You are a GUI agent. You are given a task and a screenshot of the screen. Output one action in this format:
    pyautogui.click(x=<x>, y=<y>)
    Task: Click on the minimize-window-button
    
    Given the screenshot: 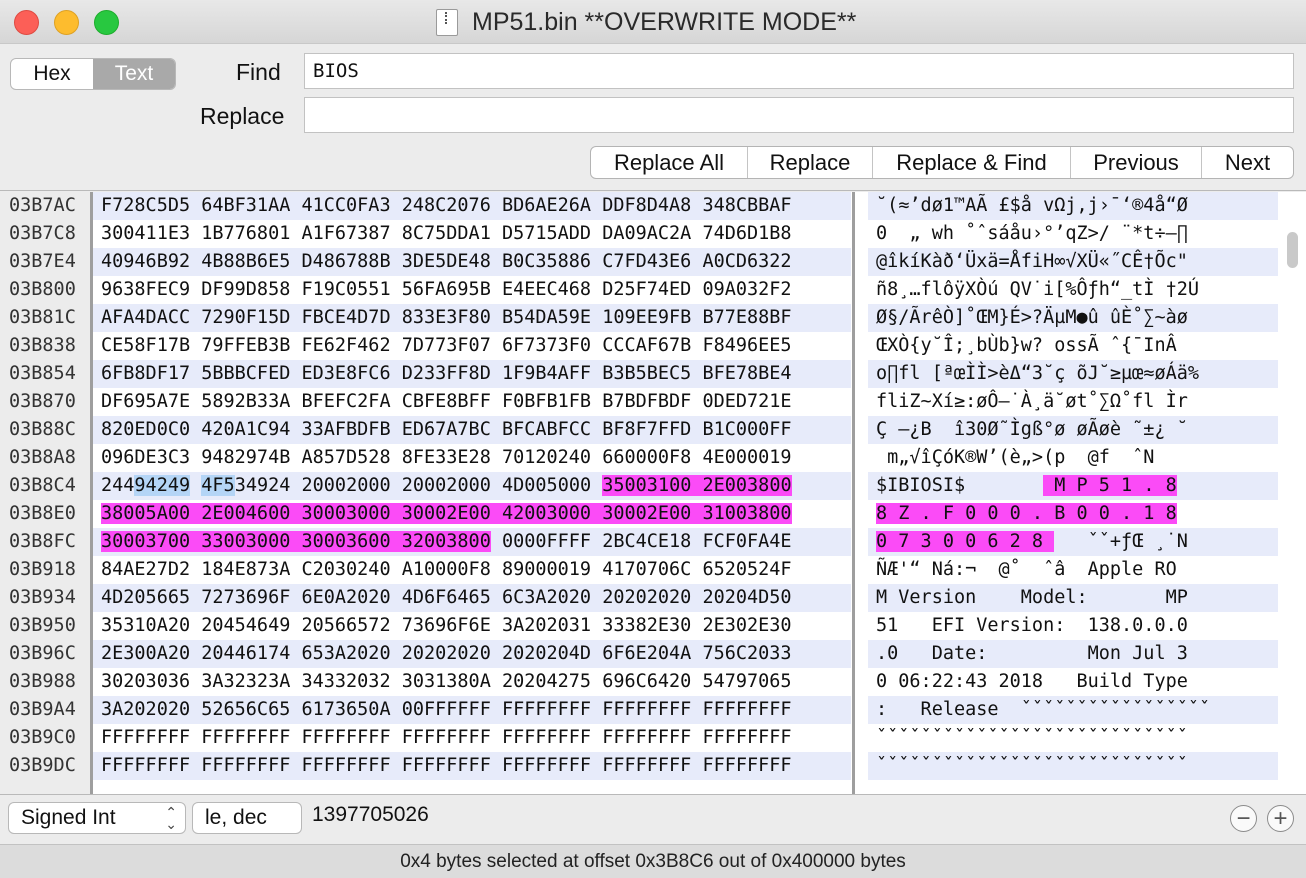 What is the action you would take?
    pyautogui.click(x=66, y=22)
    